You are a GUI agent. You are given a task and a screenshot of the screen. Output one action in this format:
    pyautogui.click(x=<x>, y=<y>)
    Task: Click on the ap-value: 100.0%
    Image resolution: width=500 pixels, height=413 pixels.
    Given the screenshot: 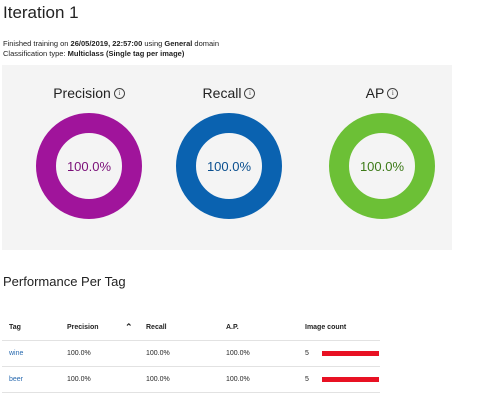 What is the action you would take?
    pyautogui.click(x=382, y=166)
    